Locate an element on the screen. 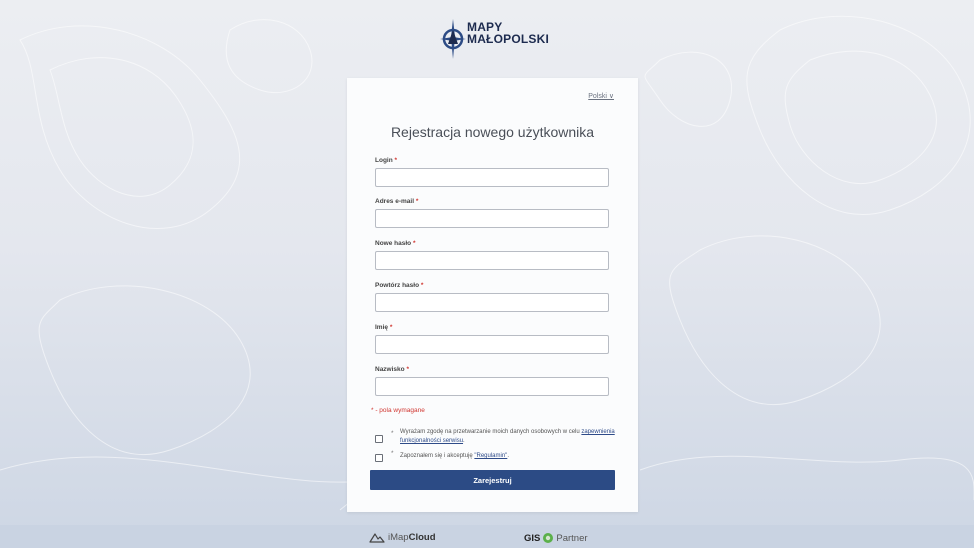 The height and width of the screenshot is (548, 974). gis-partner-logo: GIS Partner is located at coordinates (556, 538).